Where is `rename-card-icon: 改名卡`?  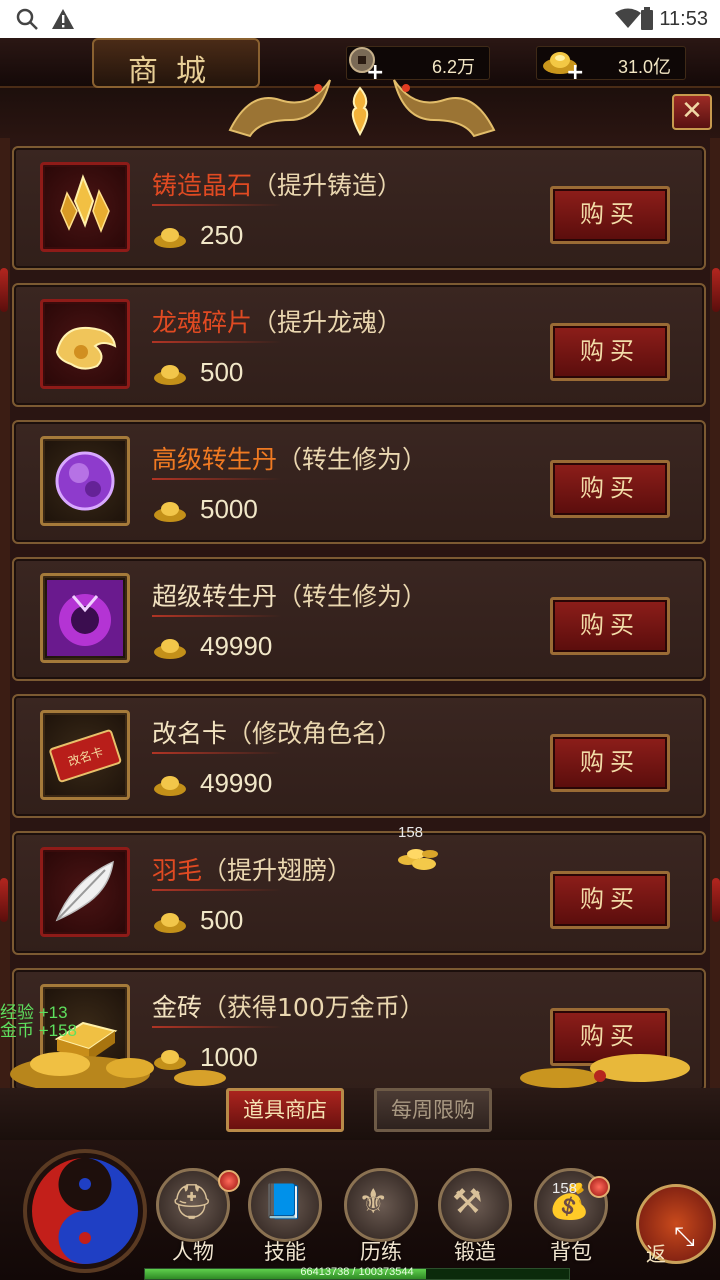
rename-card-icon: 改名卡 is located at coordinates (85, 756).